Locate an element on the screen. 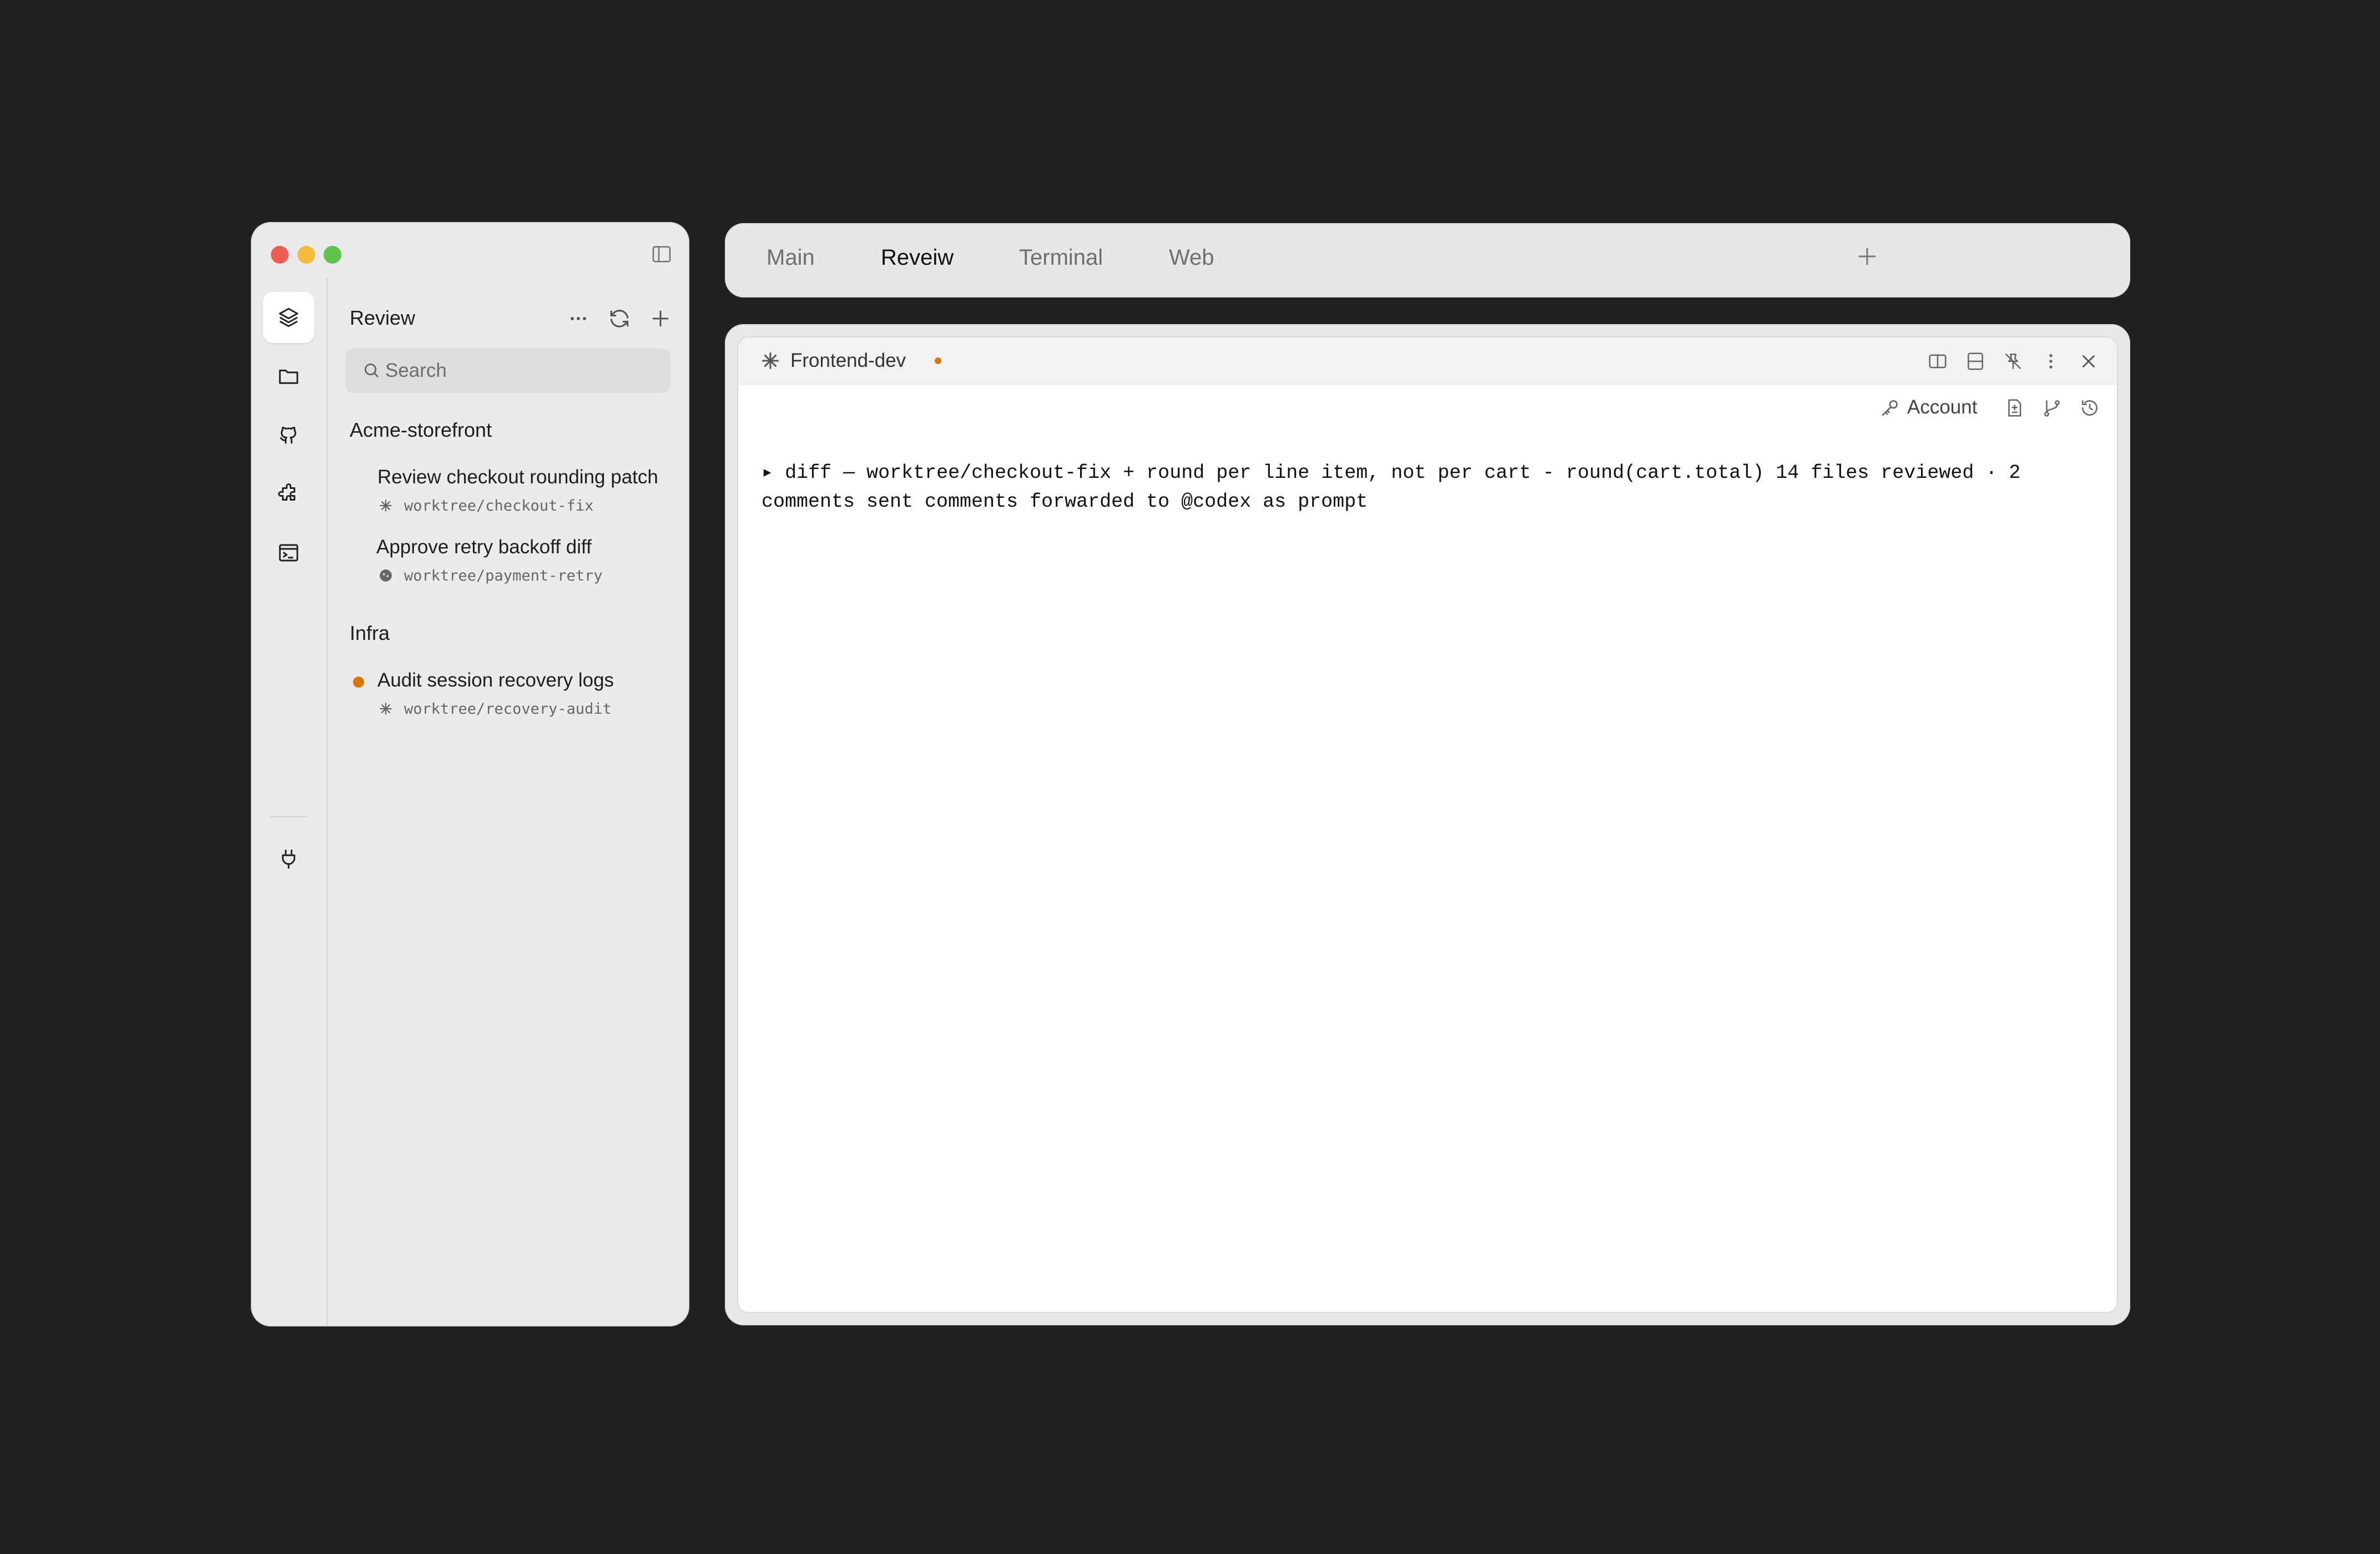 This screenshot has width=2380, height=1554. more-icon is located at coordinates (578, 319).